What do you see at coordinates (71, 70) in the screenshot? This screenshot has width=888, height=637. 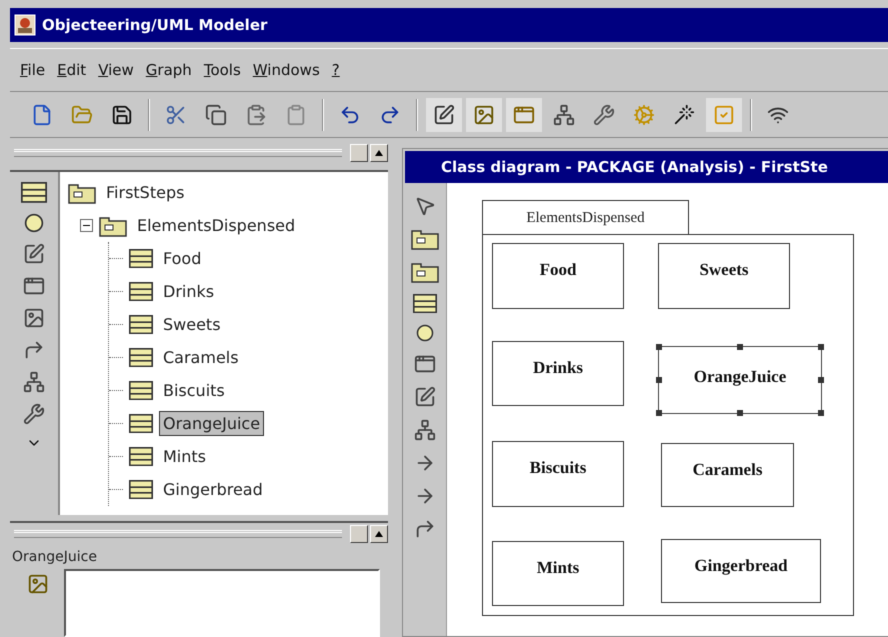 I see `menu-item: Edit` at bounding box center [71, 70].